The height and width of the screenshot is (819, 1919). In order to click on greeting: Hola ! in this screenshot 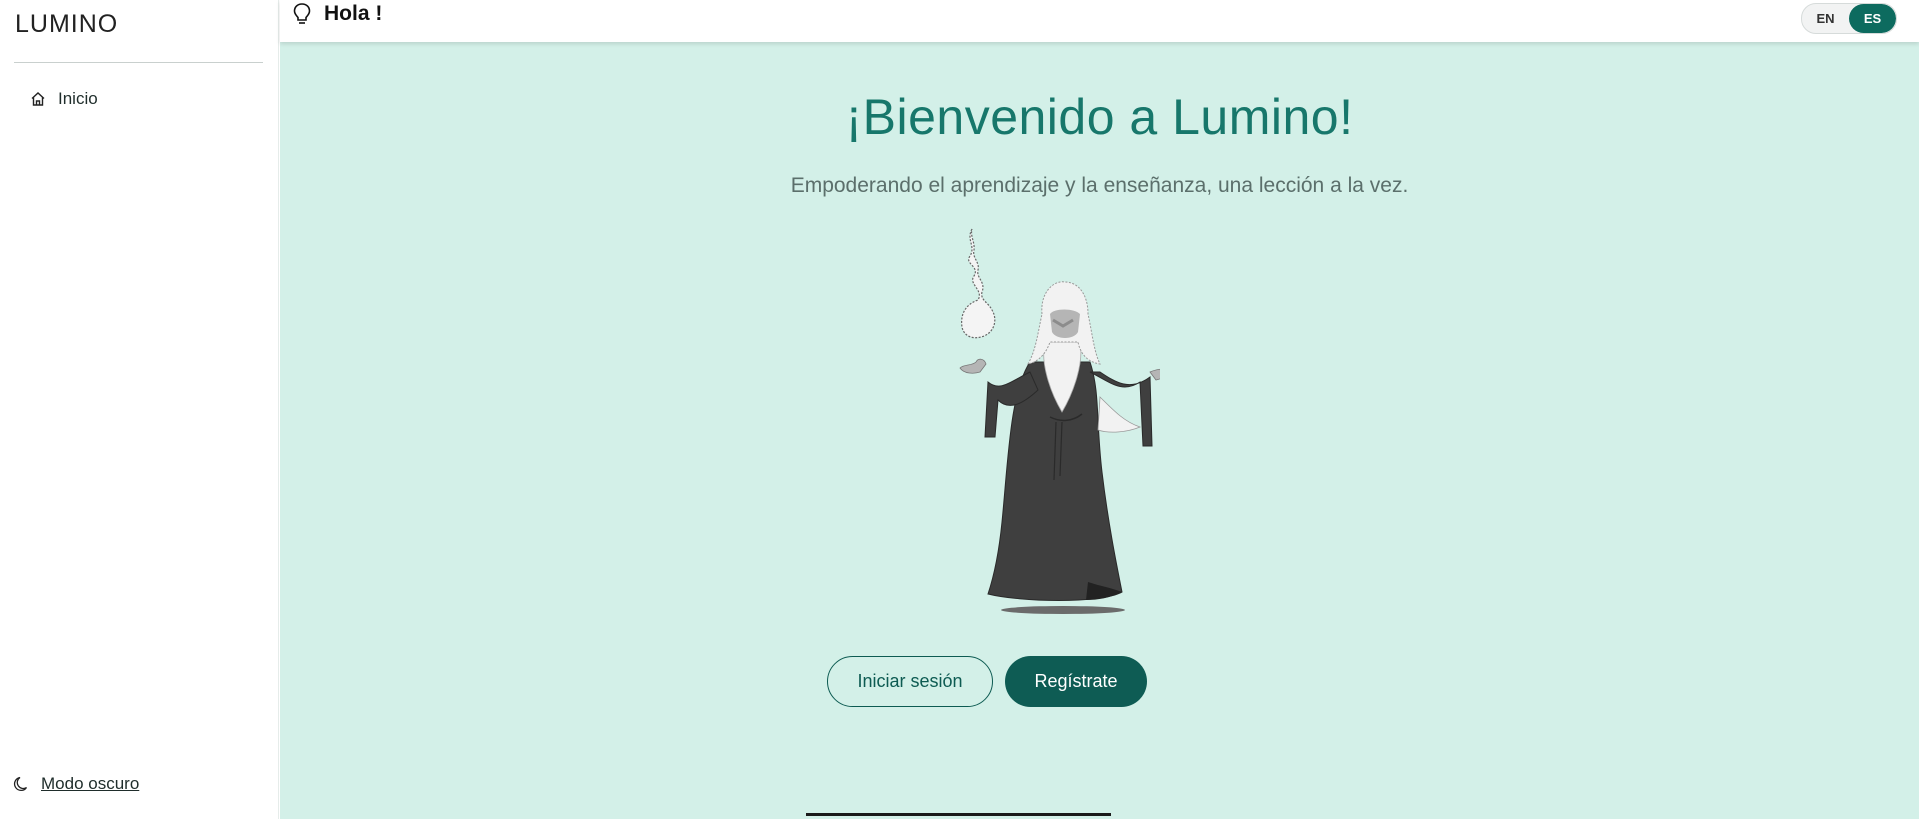, I will do `click(337, 14)`.